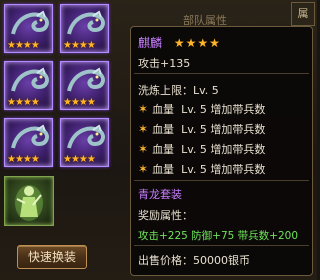 The height and width of the screenshot is (280, 320). Describe the element at coordinates (165, 215) in the screenshot. I see `bonus-label: 奖励属性：` at that location.